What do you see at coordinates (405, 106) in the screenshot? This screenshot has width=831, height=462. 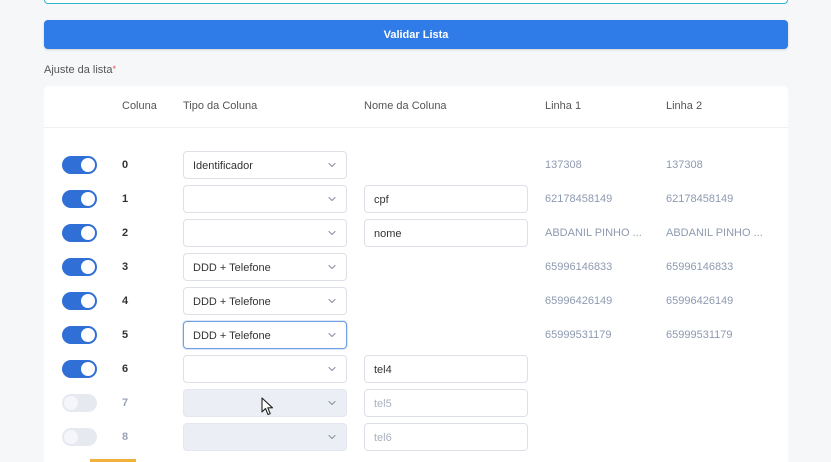 I see `header-nome-coluna: Nome da Coluna` at bounding box center [405, 106].